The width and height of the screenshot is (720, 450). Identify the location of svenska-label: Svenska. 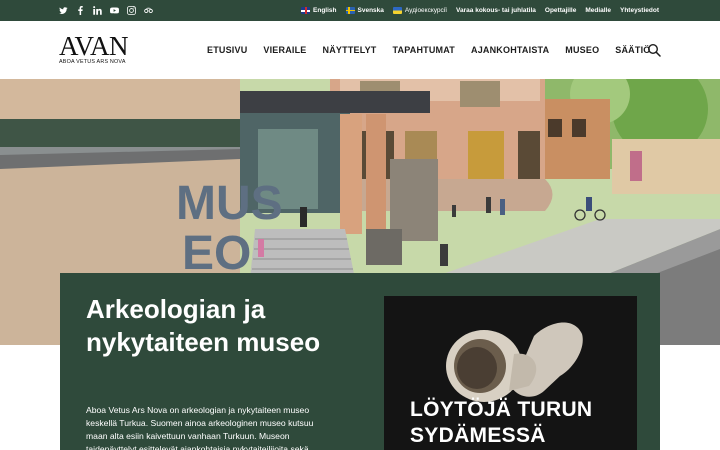
(370, 10).